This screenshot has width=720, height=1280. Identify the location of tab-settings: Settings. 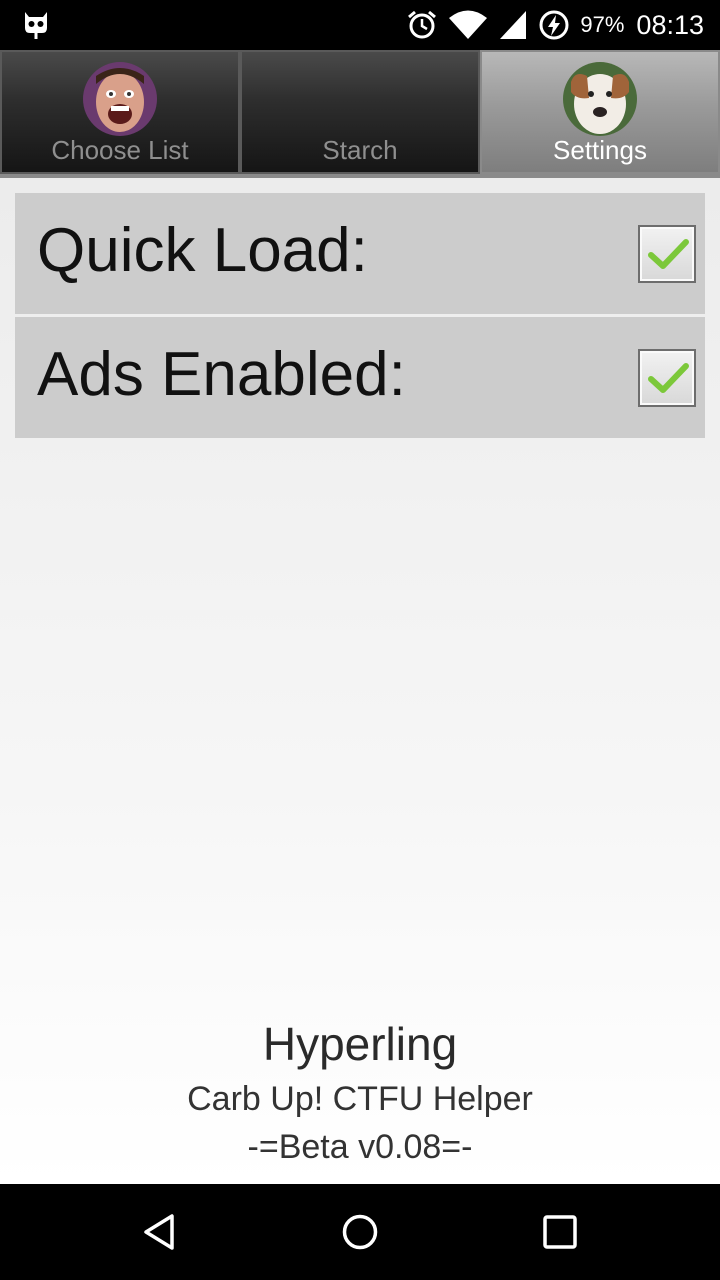
(600, 112).